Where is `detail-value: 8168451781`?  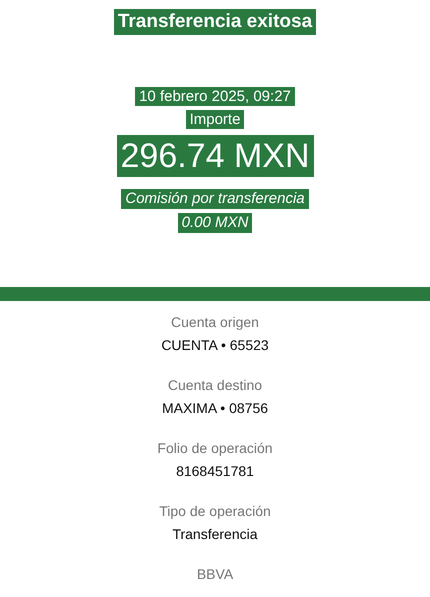 detail-value: 8168451781 is located at coordinates (215, 471).